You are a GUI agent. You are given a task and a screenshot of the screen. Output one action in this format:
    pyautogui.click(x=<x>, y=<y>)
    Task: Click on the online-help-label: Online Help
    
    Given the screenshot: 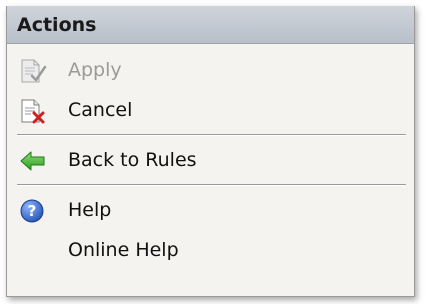 What is the action you would take?
    pyautogui.click(x=123, y=250)
    